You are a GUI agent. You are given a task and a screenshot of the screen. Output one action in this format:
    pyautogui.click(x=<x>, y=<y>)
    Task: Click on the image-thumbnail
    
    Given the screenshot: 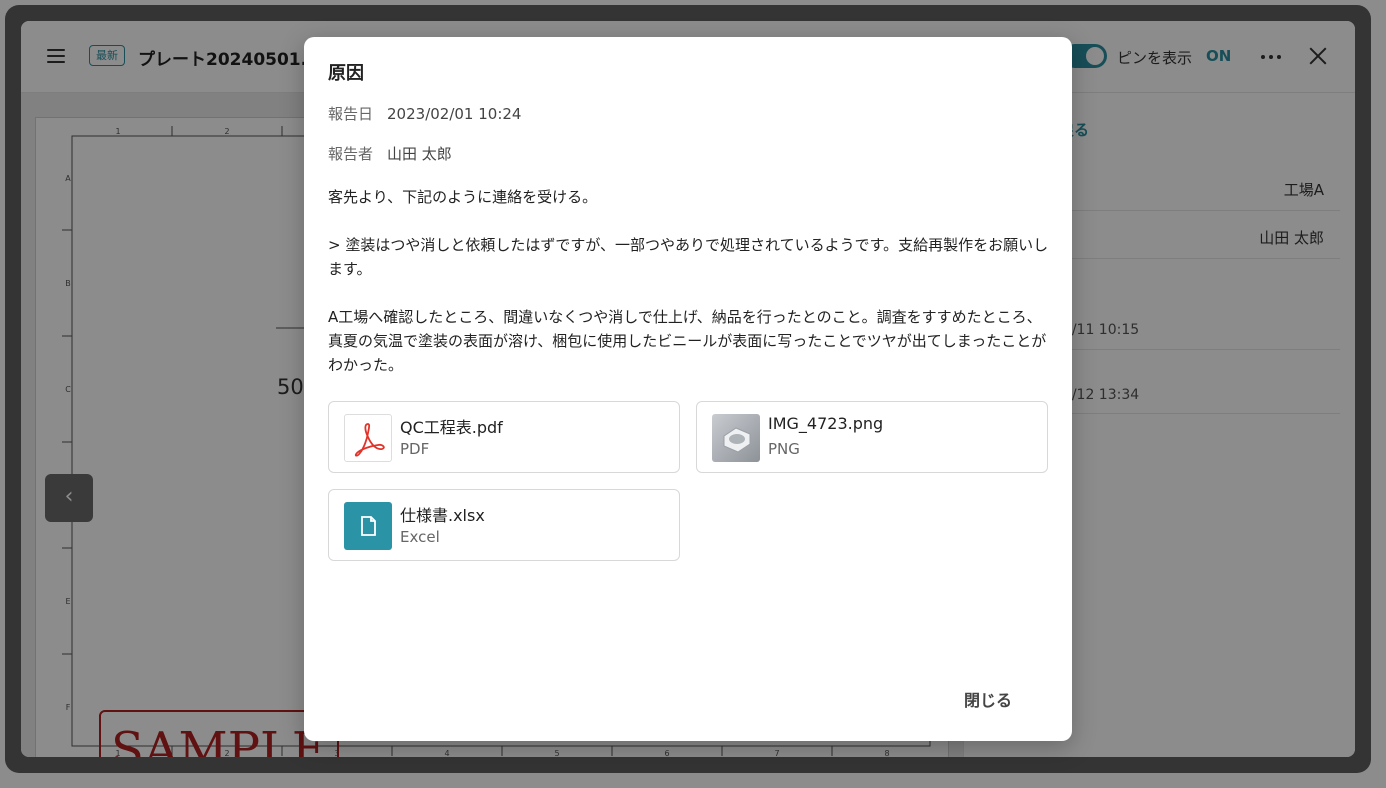 What is the action you would take?
    pyautogui.click(x=736, y=438)
    